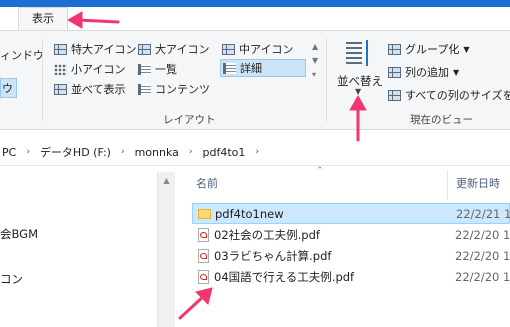 The image size is (510, 327). I want to click on annotation-arrow-file, so click(195, 303).